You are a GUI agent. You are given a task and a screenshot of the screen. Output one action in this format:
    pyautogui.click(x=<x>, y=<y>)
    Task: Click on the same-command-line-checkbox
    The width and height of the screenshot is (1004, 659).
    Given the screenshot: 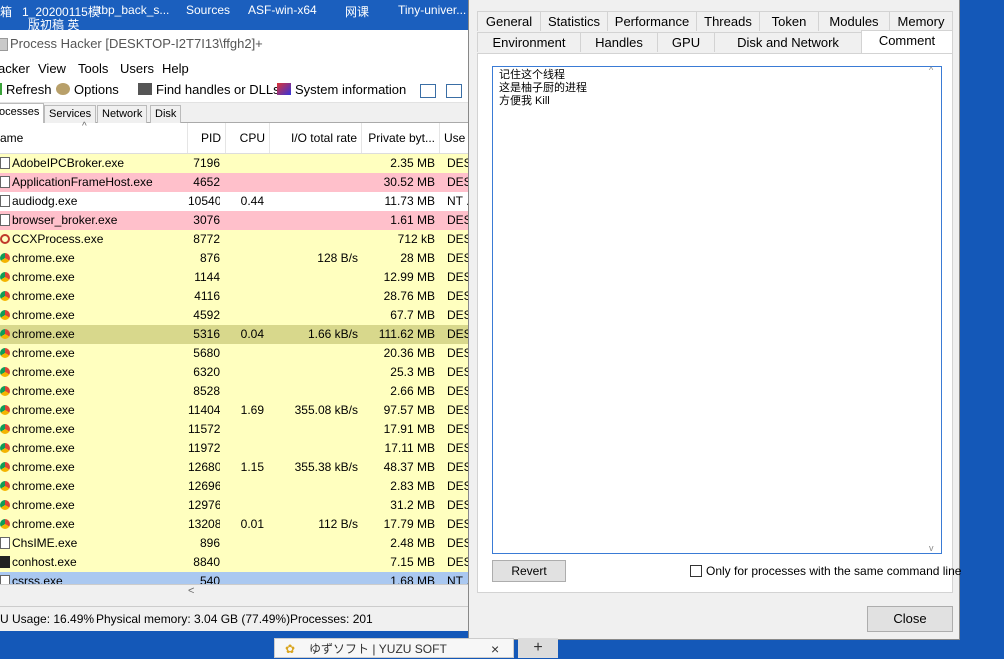 What is the action you would take?
    pyautogui.click(x=696, y=571)
    